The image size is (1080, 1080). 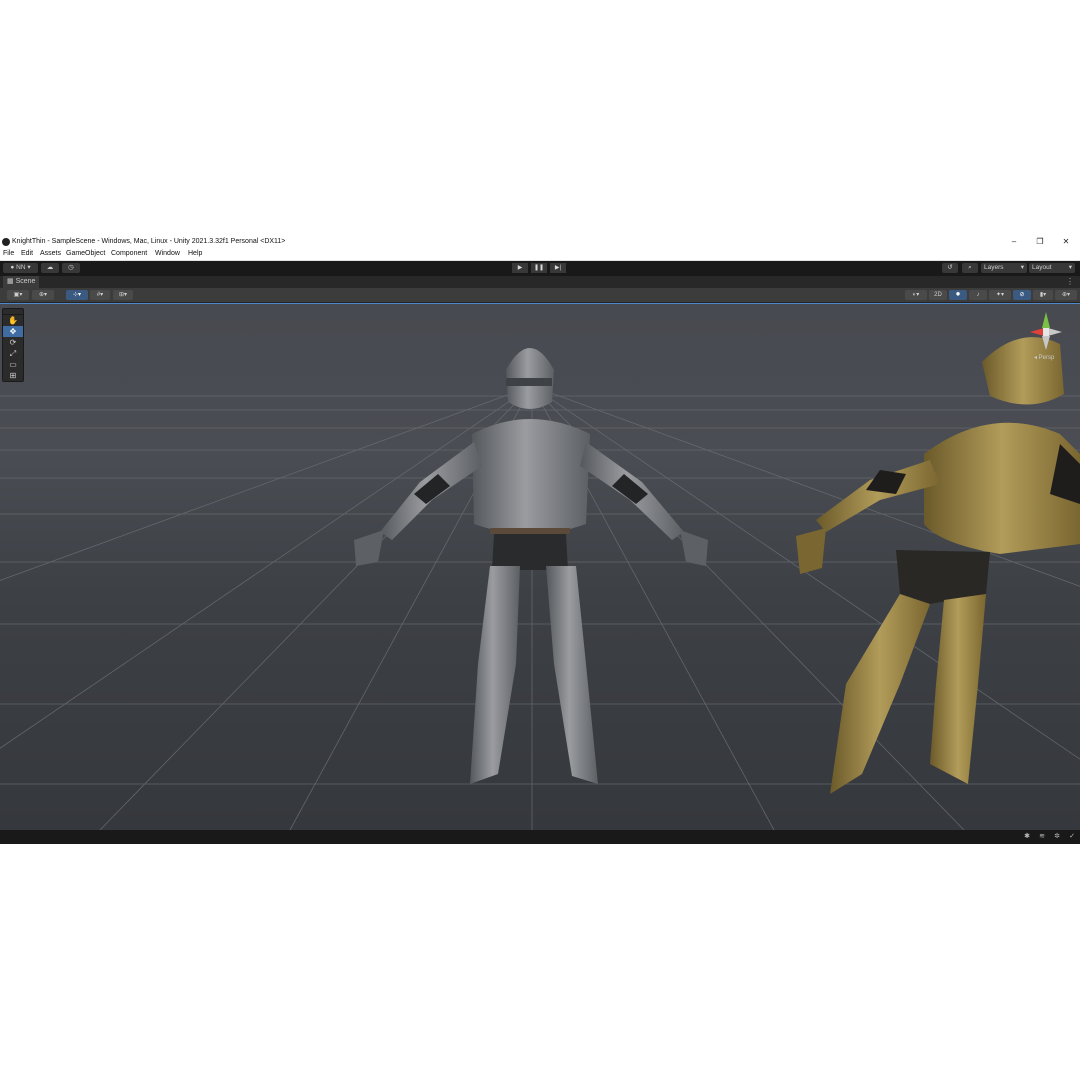 I want to click on gizmos-dropdown: ⊕▾, so click(x=1066, y=295).